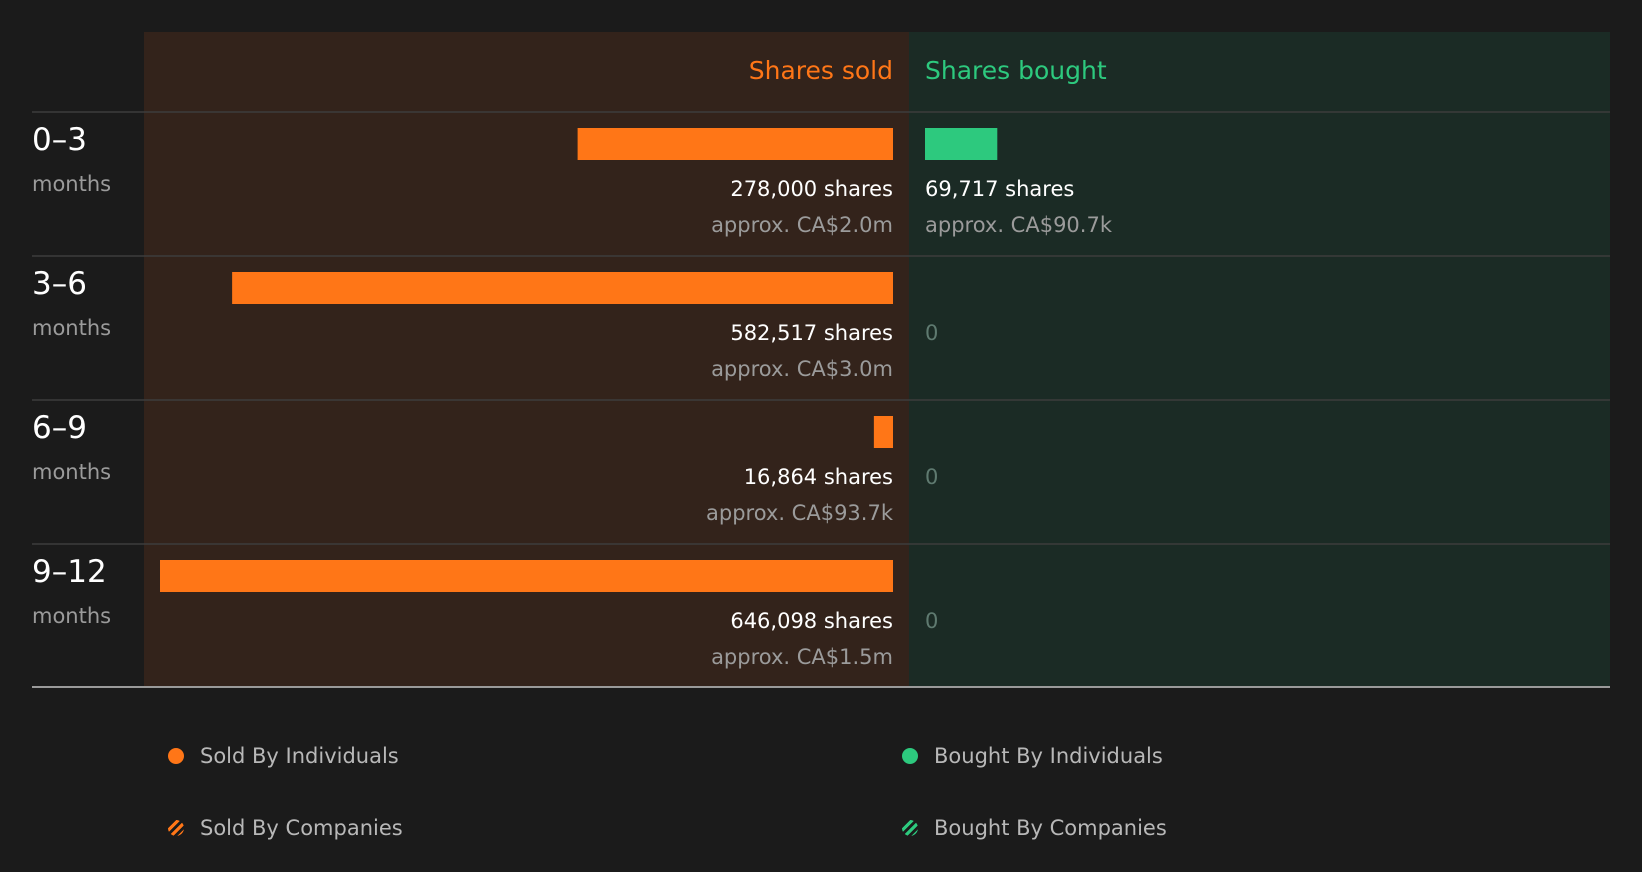  Describe the element at coordinates (59, 140) in the screenshot. I see `period-label: 0–3` at that location.